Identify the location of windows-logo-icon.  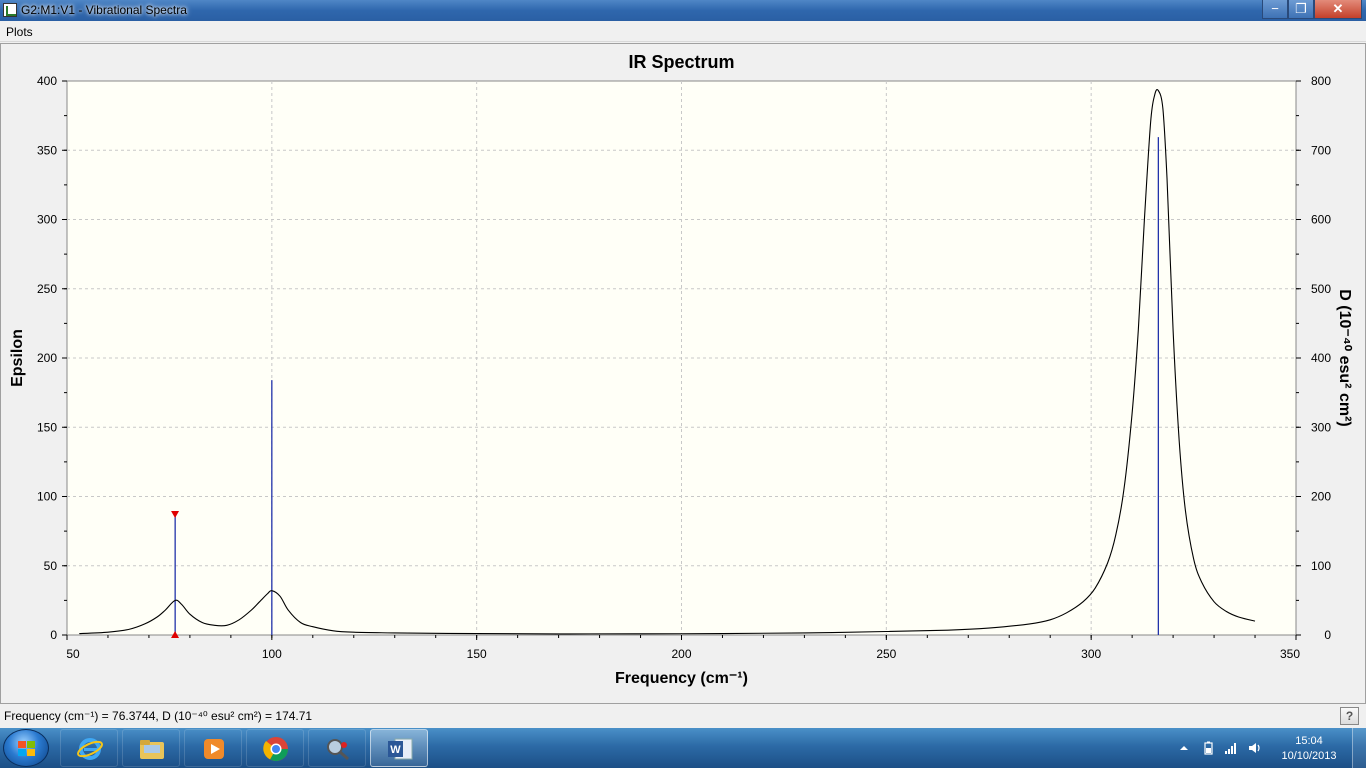
(27, 749).